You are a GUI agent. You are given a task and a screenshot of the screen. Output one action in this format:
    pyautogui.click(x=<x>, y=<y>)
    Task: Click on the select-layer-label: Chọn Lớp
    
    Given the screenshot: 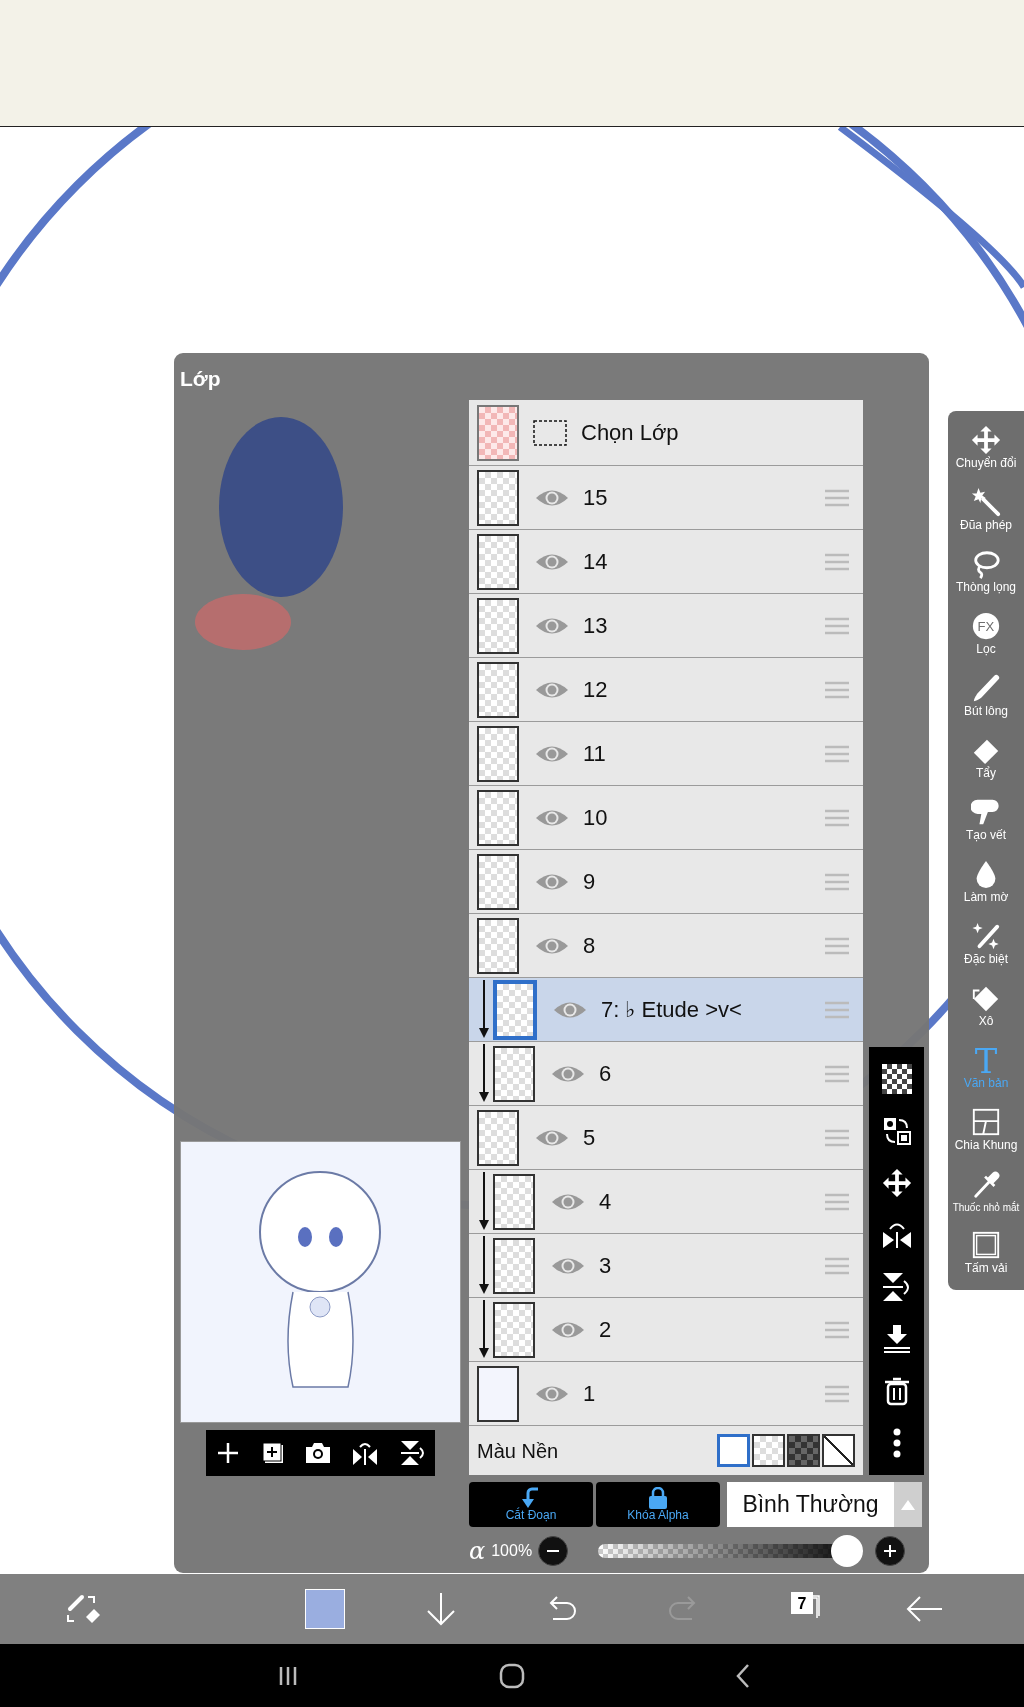 What is the action you would take?
    pyautogui.click(x=630, y=433)
    